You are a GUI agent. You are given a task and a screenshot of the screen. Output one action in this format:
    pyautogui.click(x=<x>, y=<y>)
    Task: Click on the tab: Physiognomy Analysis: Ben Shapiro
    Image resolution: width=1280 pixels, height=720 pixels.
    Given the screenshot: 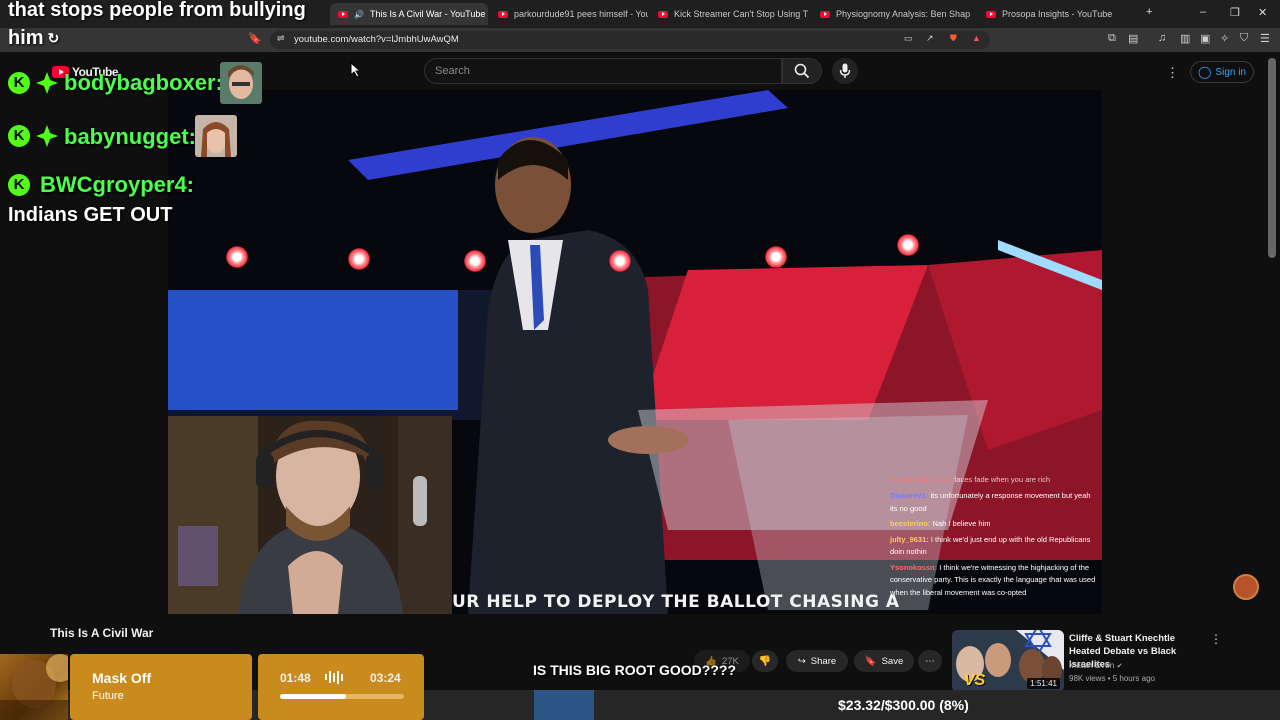 What is the action you would take?
    pyautogui.click(x=891, y=14)
    